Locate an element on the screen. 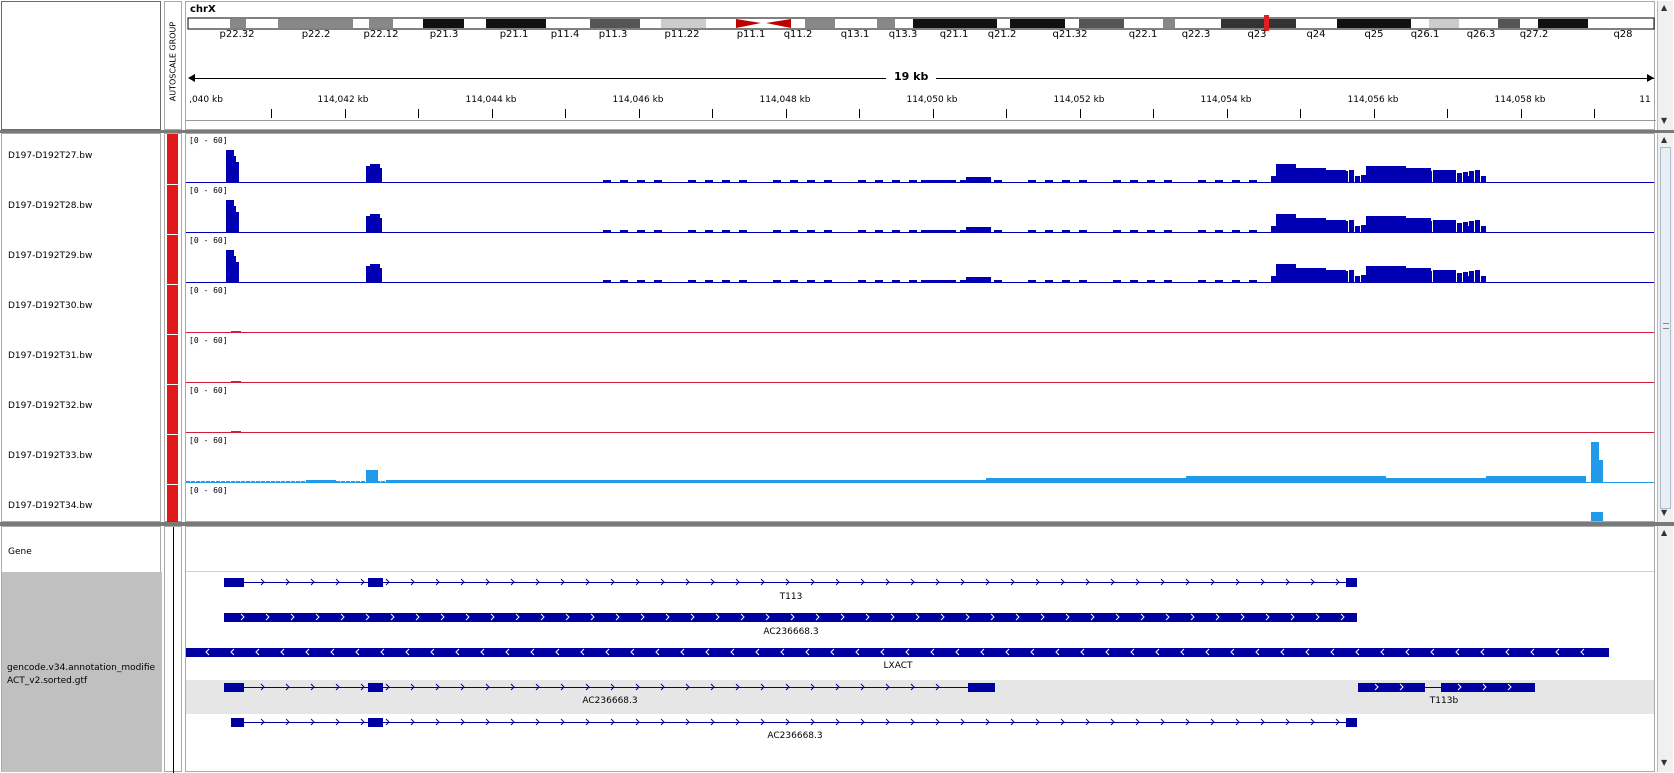  scroll-thumb is located at coordinates (1665, 328).